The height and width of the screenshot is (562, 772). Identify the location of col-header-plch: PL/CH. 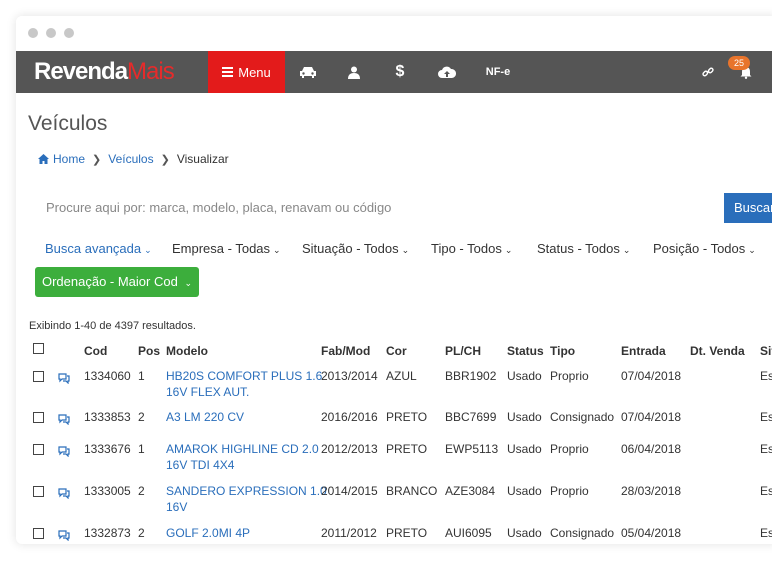
(463, 351).